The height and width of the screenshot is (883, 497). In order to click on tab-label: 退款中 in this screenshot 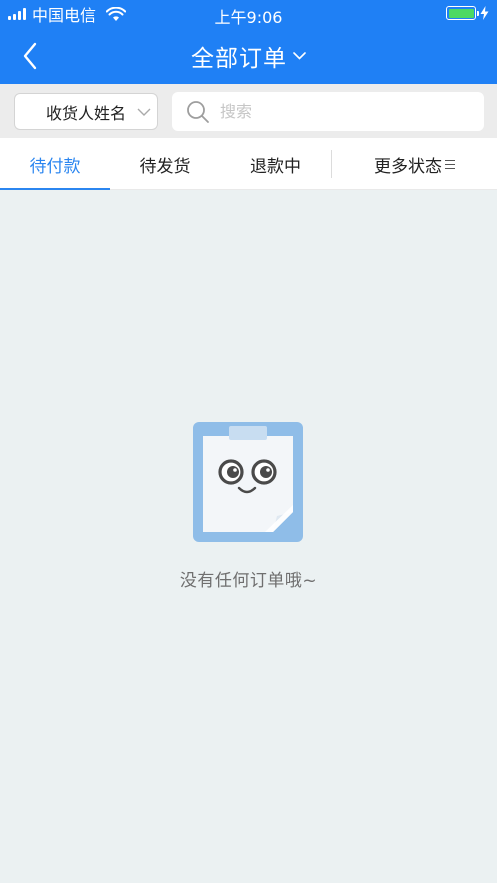, I will do `click(275, 166)`.